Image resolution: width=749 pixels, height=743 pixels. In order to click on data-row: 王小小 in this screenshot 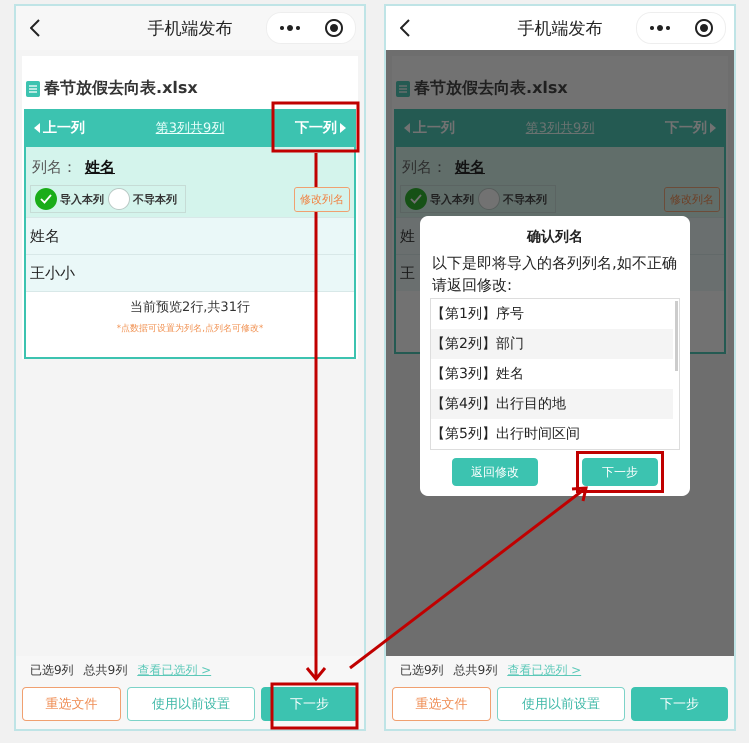, I will do `click(190, 272)`.